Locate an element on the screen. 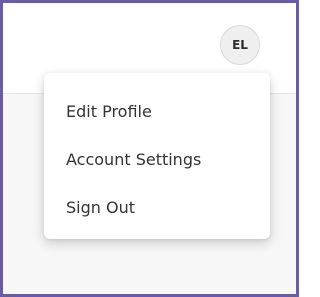 This screenshot has width=320, height=297. menu-item-sign-out: Sign Out is located at coordinates (157, 207).